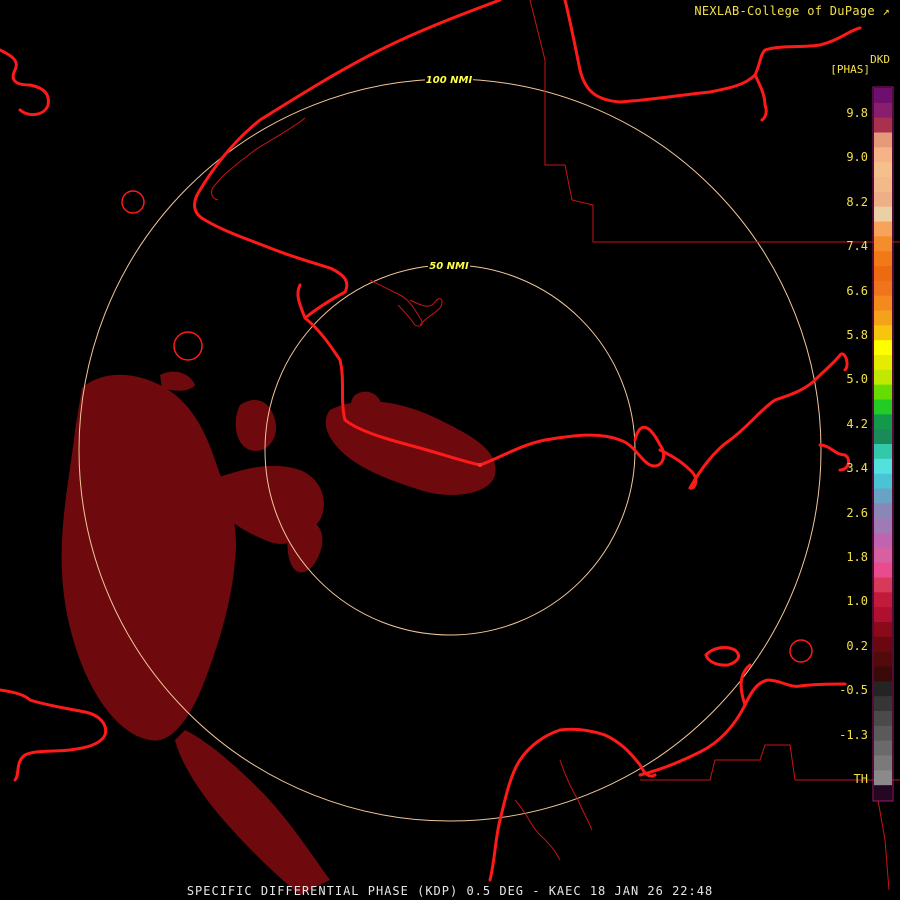  I want to click on ring-label-50: 50 NMI, so click(449, 266).